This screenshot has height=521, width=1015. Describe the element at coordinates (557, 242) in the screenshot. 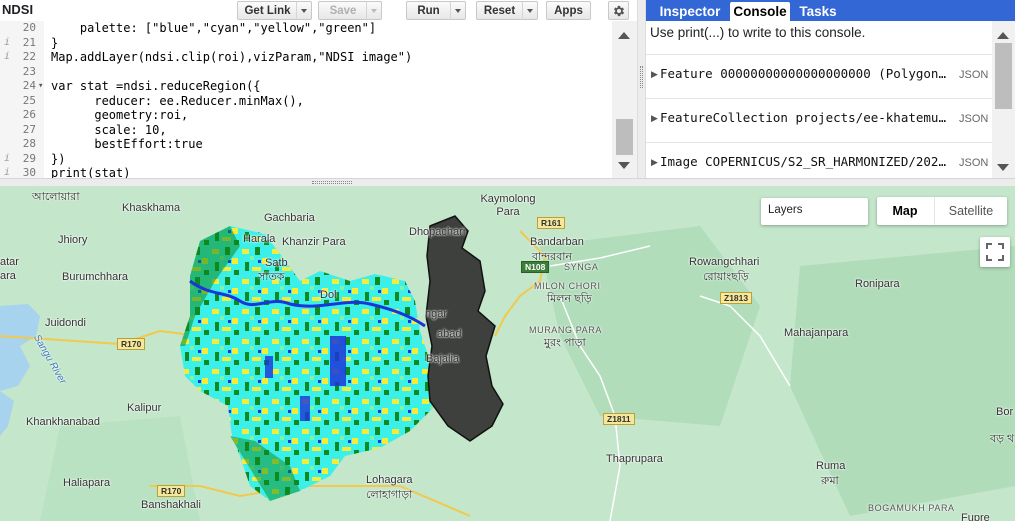

I see `map-place-label: Bandarban` at that location.